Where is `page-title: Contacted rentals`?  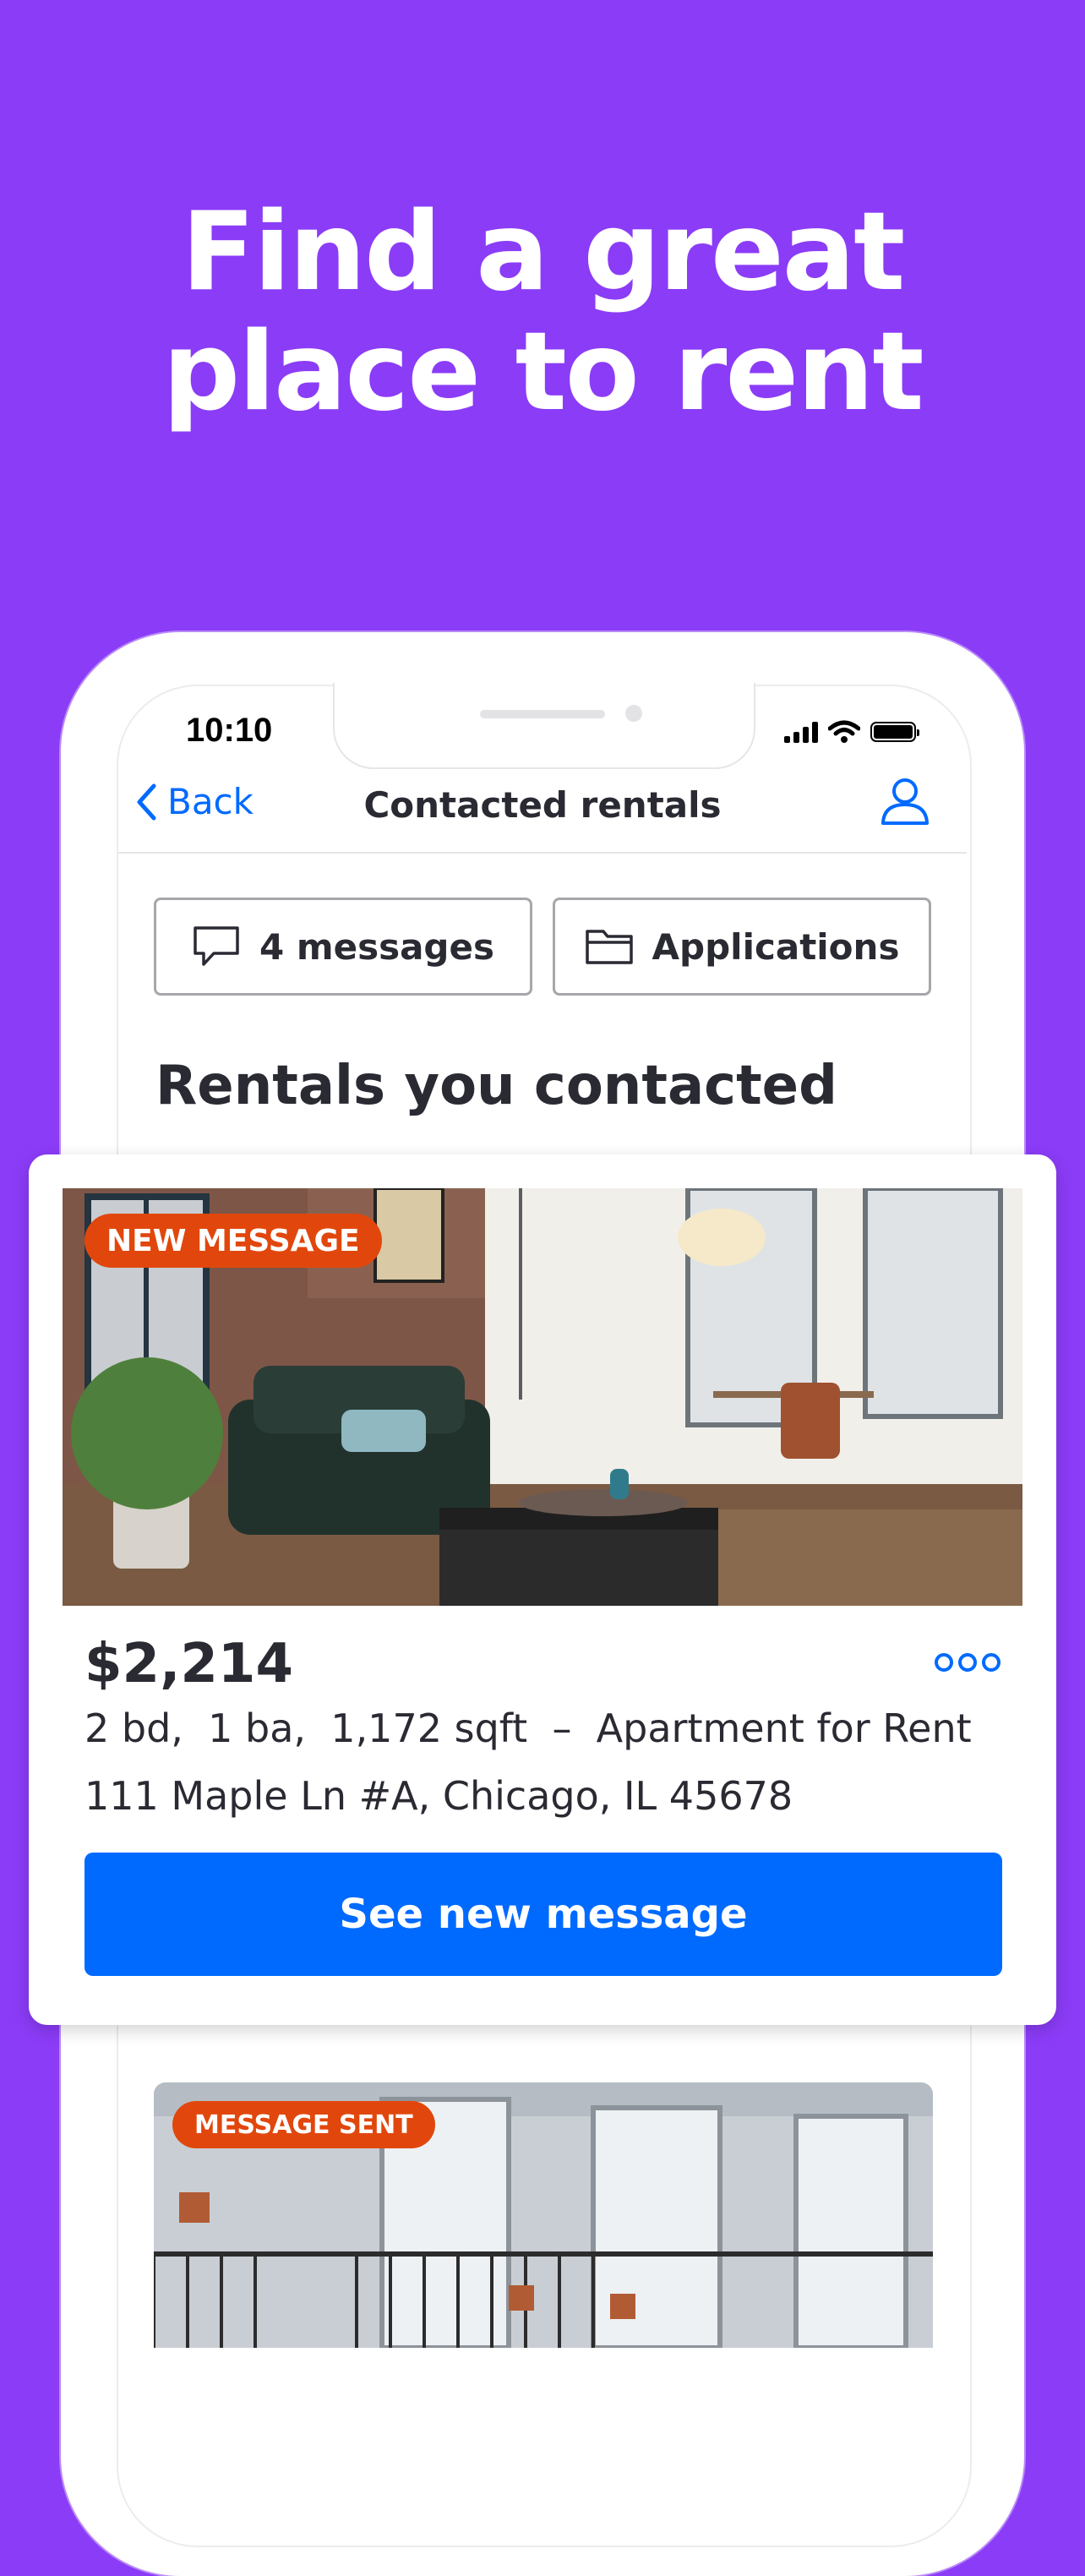
page-title: Contacted rentals is located at coordinates (542, 805).